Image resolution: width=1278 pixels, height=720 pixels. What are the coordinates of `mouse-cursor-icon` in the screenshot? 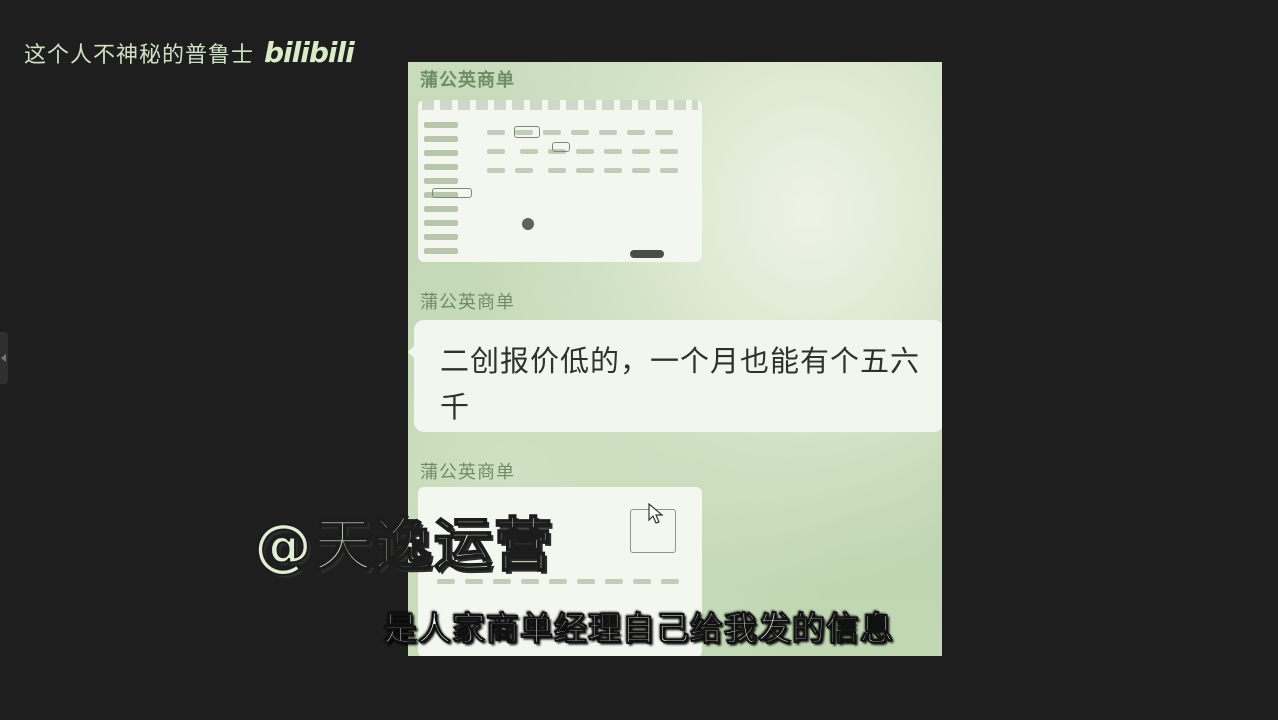 It's located at (656, 513).